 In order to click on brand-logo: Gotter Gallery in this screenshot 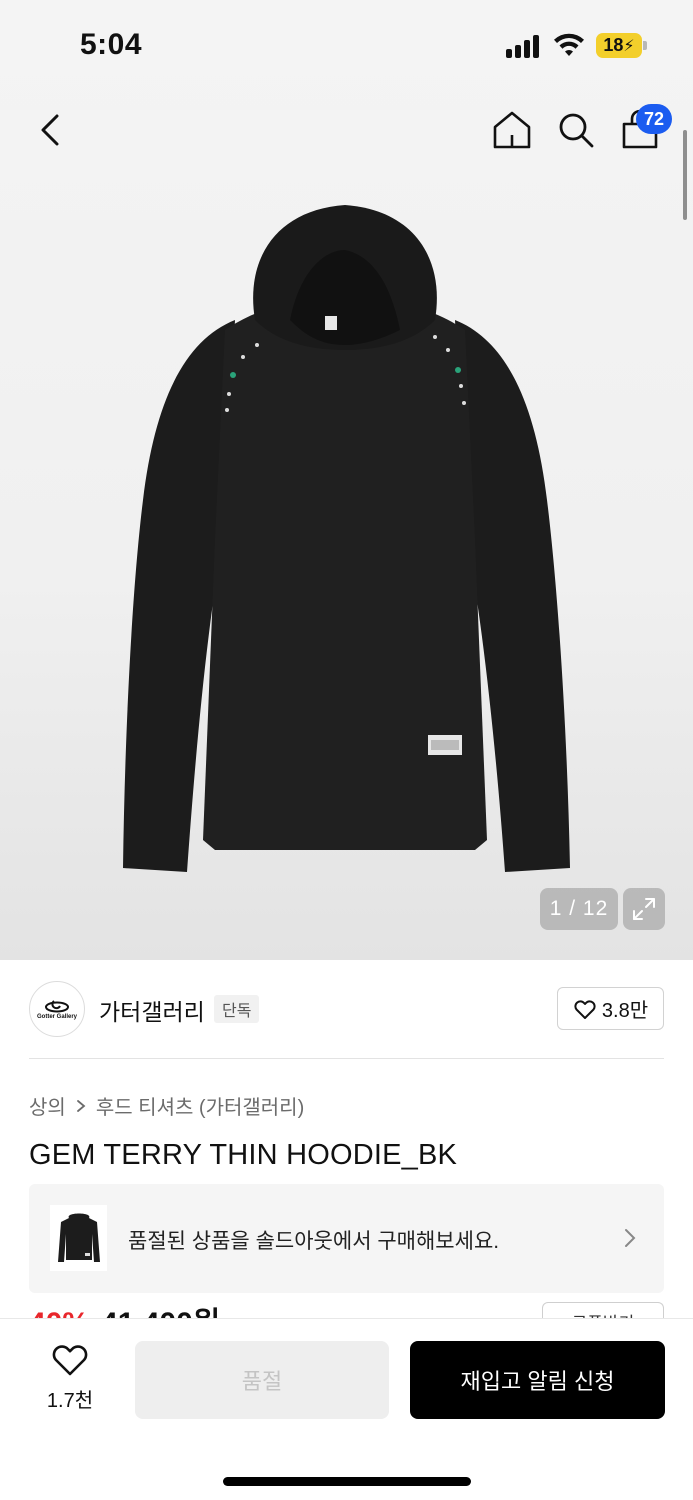, I will do `click(57, 1009)`.